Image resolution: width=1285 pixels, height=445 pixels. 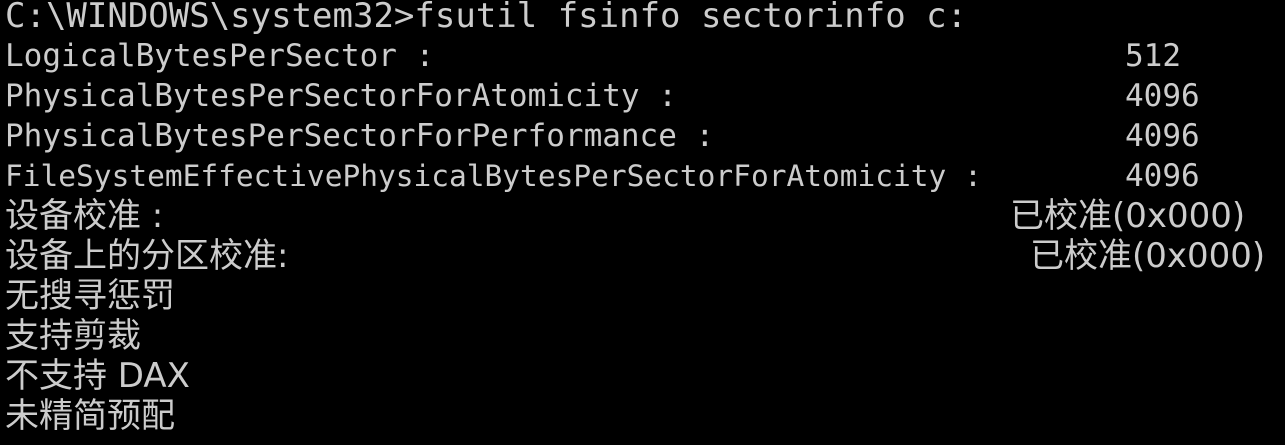 I want to click on output-label: 设备校准 :, so click(x=84, y=216).